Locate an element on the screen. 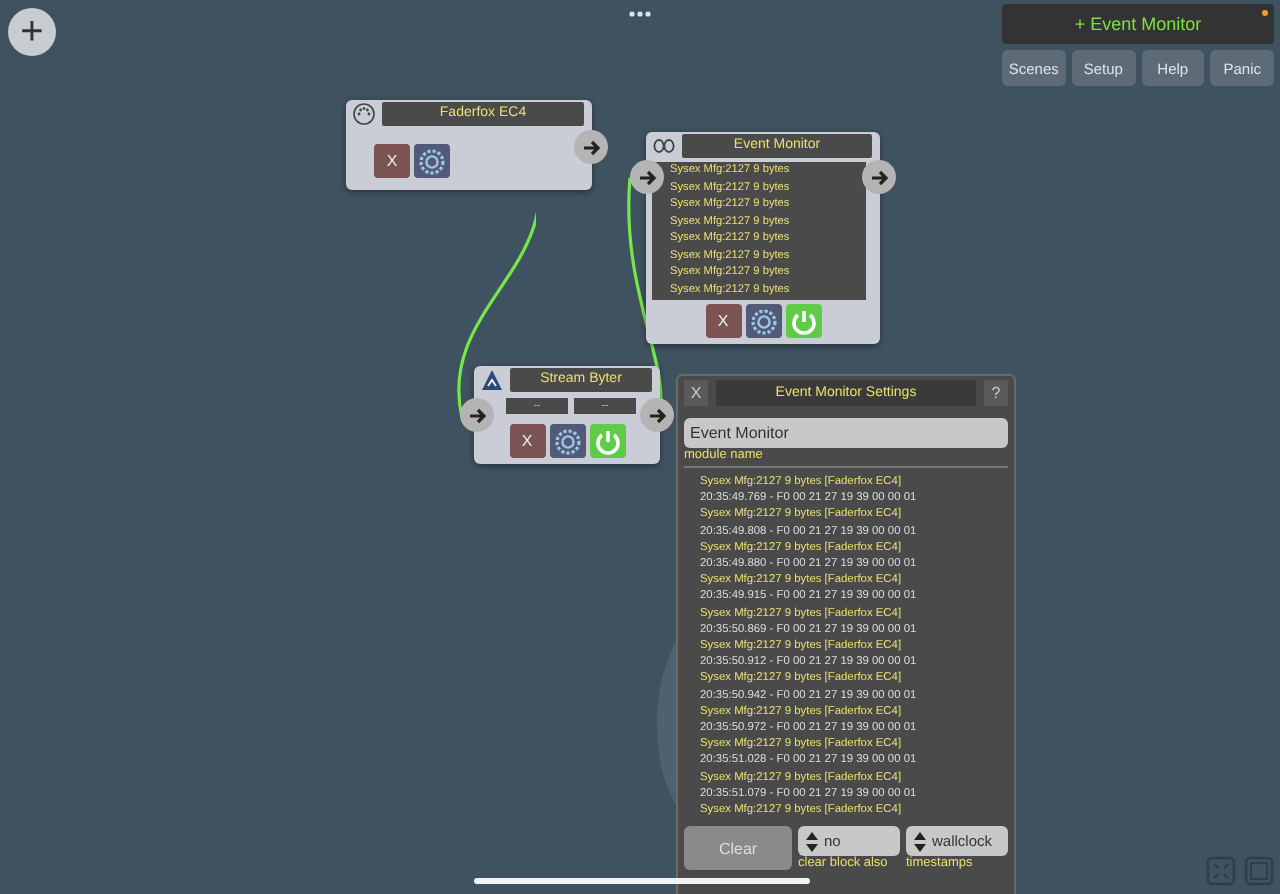 The height and width of the screenshot is (894, 1280). glasses-icon is located at coordinates (664, 146).